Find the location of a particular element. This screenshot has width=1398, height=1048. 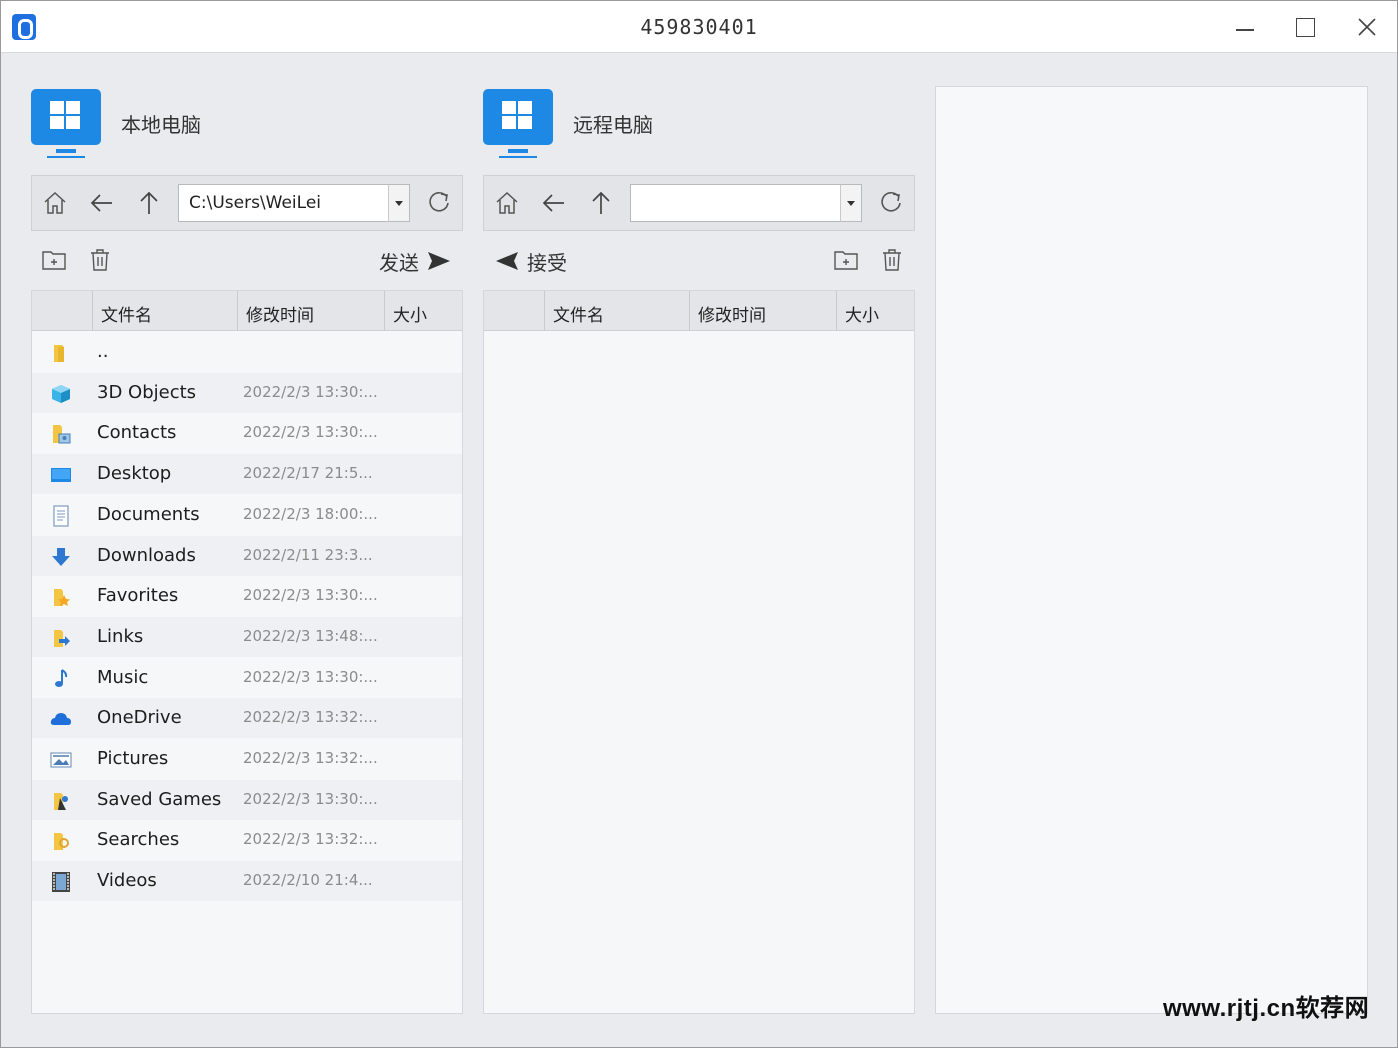

send-arrow-icon is located at coordinates (439, 261).